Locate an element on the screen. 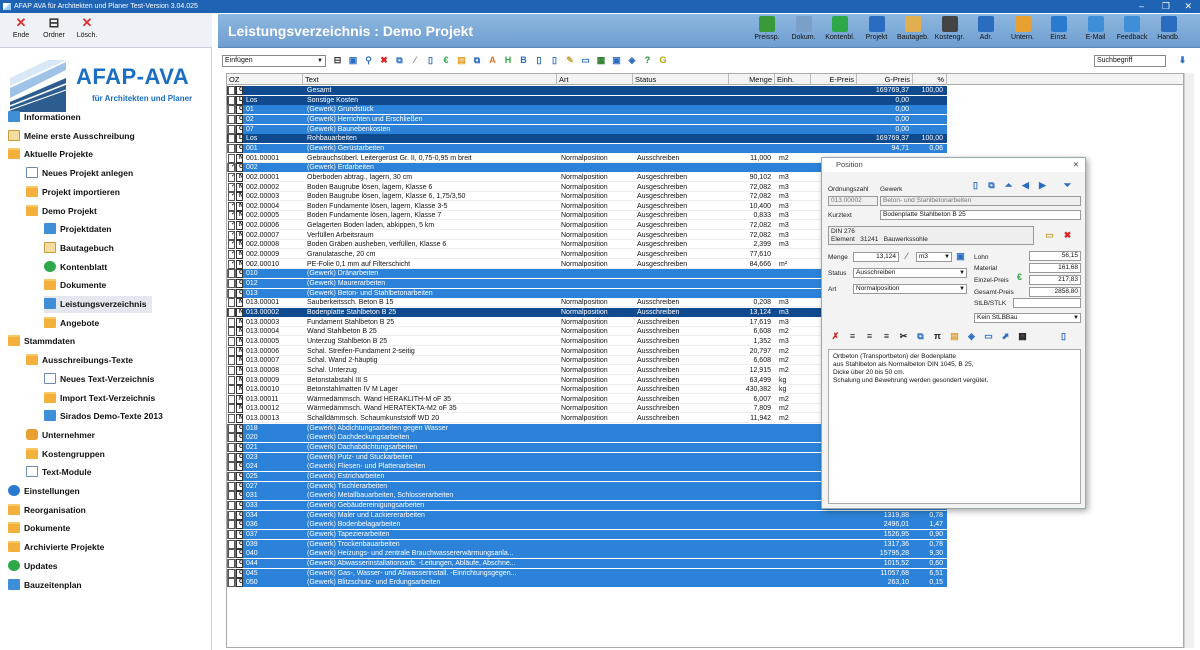  format-tool-11-icon: ▦ is located at coordinates (1022, 336).